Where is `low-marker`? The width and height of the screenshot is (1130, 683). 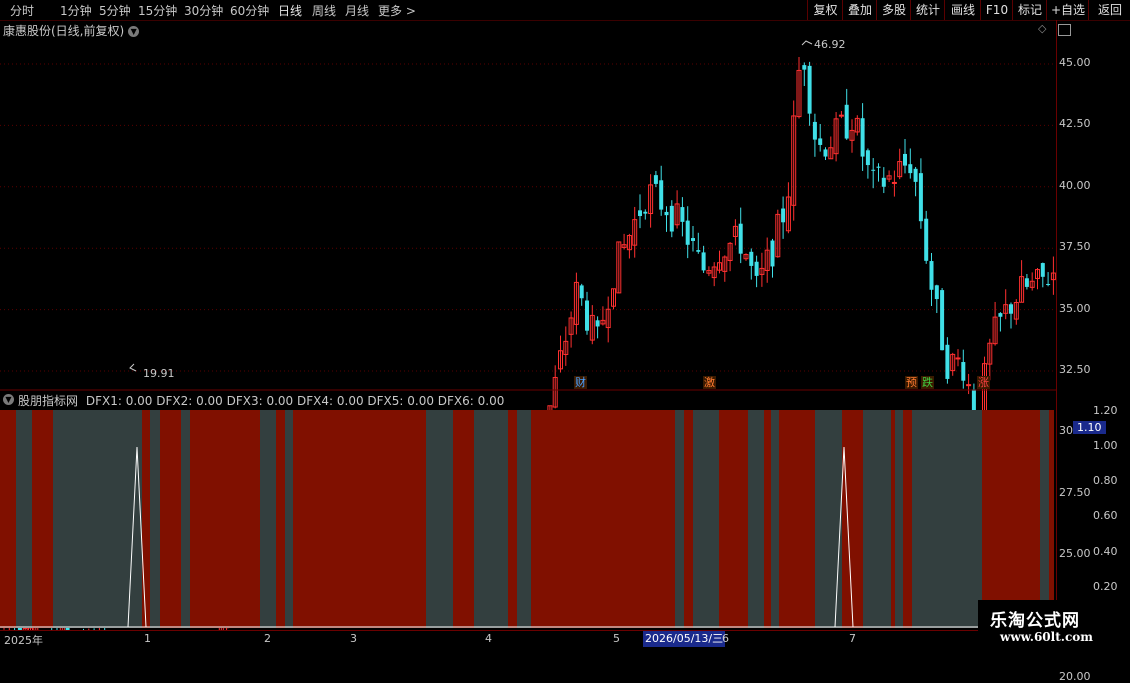 low-marker is located at coordinates (133, 367).